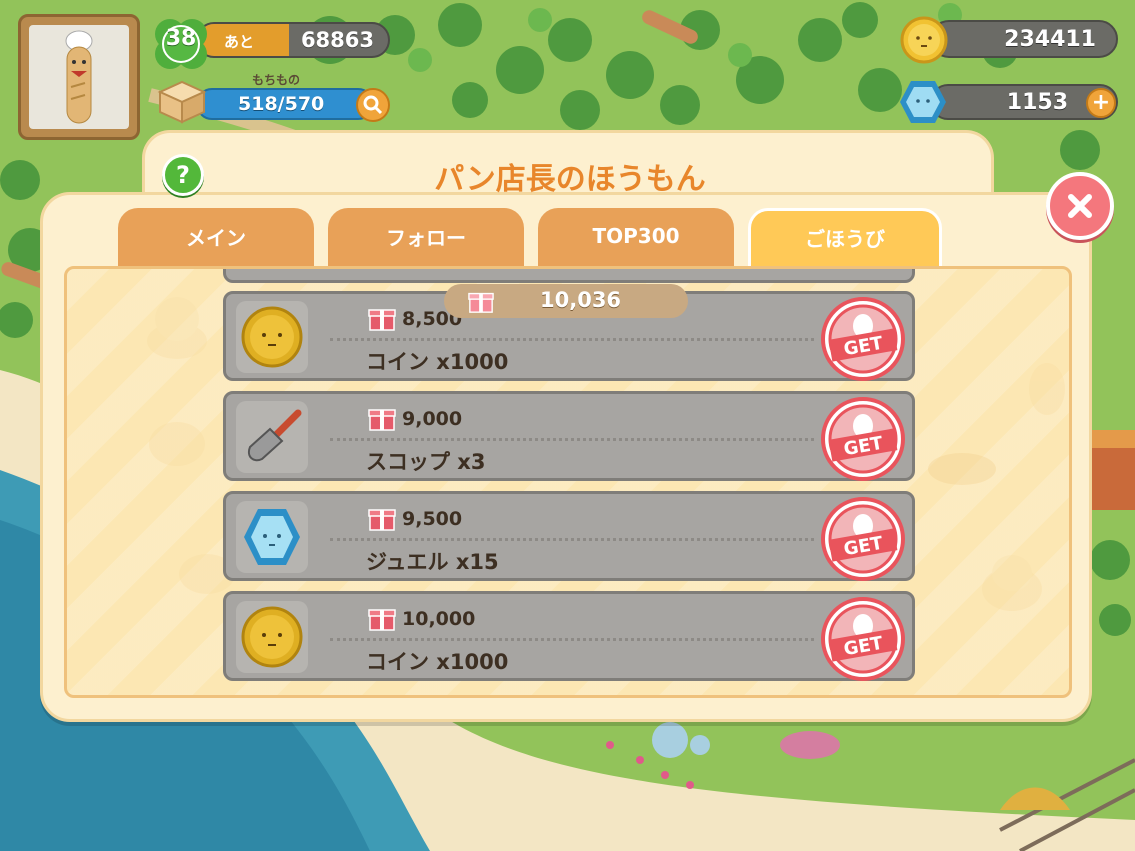 This screenshot has width=1135, height=851. I want to click on buy-jewels-button: +, so click(1101, 103).